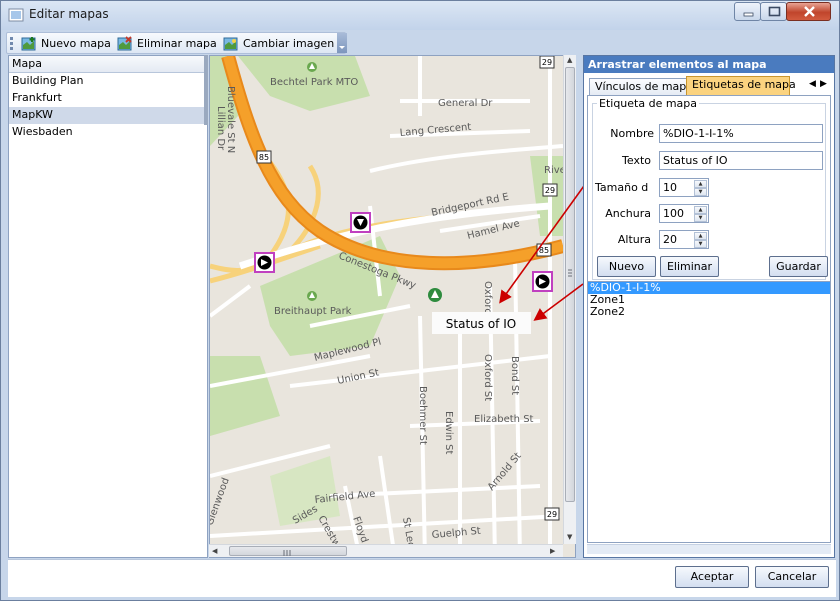  Describe the element at coordinates (342, 47) in the screenshot. I see `chevron-down-icon` at that location.